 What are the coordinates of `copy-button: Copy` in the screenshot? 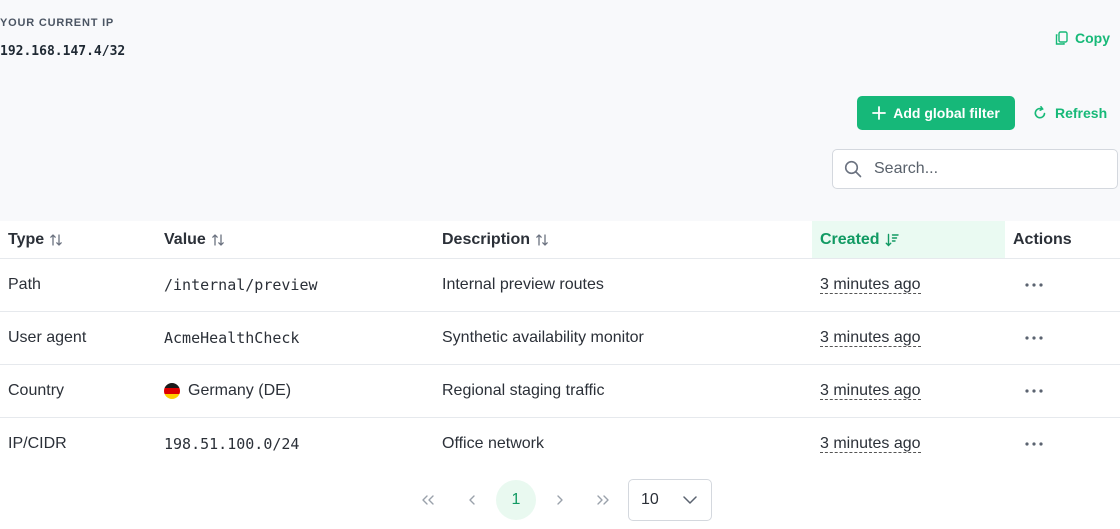 It's located at (1082, 38).